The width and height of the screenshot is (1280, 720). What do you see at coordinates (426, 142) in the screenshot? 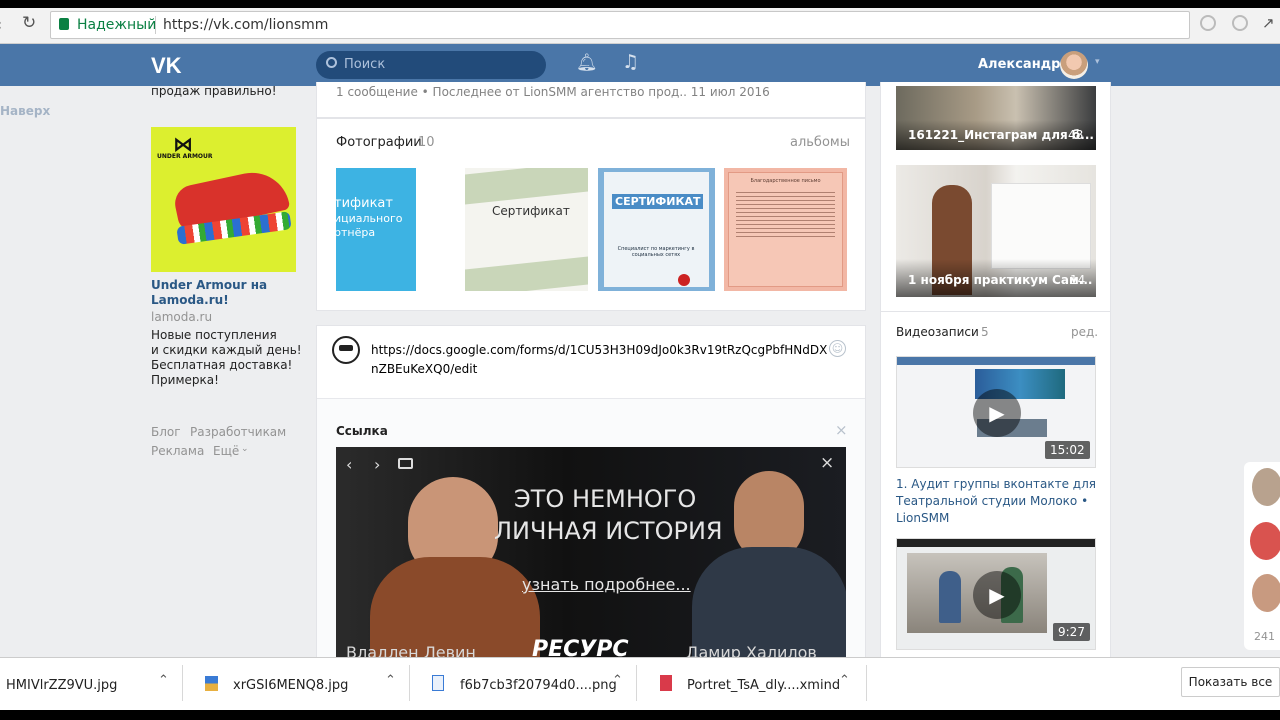
I see `photos-count: 10` at bounding box center [426, 142].